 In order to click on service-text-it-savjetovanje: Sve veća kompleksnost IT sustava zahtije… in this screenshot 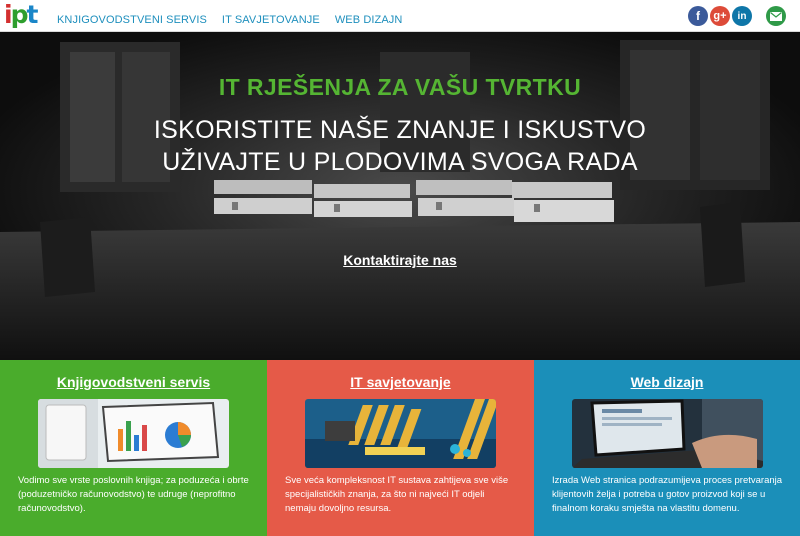, I will do `click(397, 494)`.